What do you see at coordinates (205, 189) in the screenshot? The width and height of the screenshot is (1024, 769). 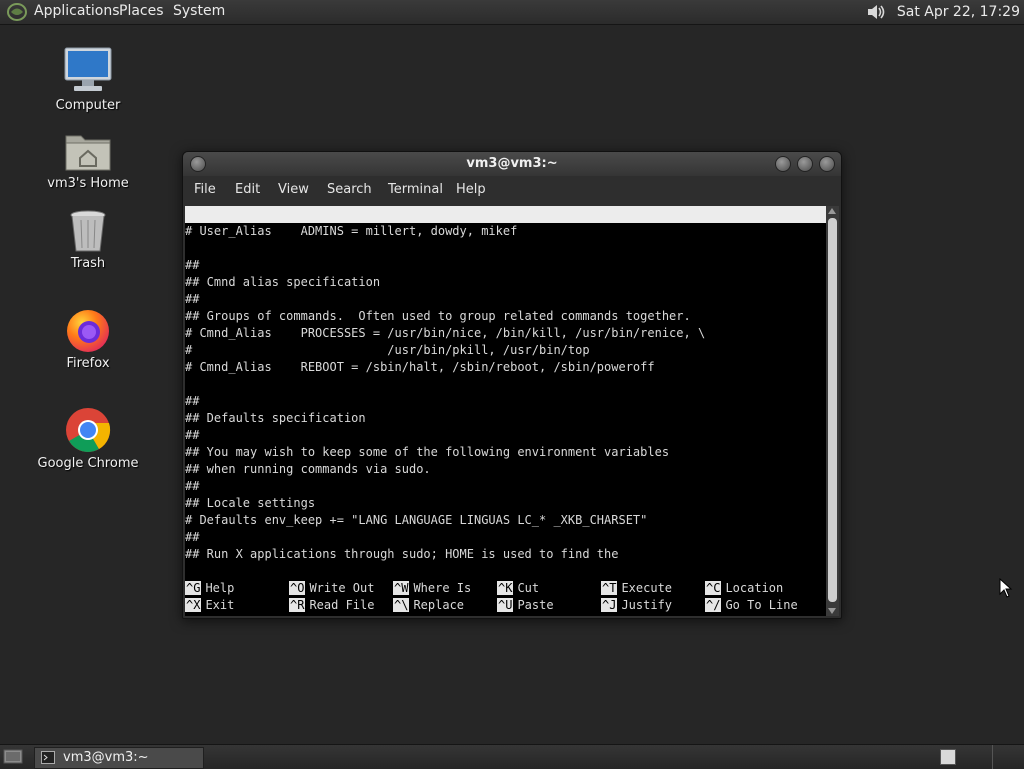 I see `menu-file: File` at bounding box center [205, 189].